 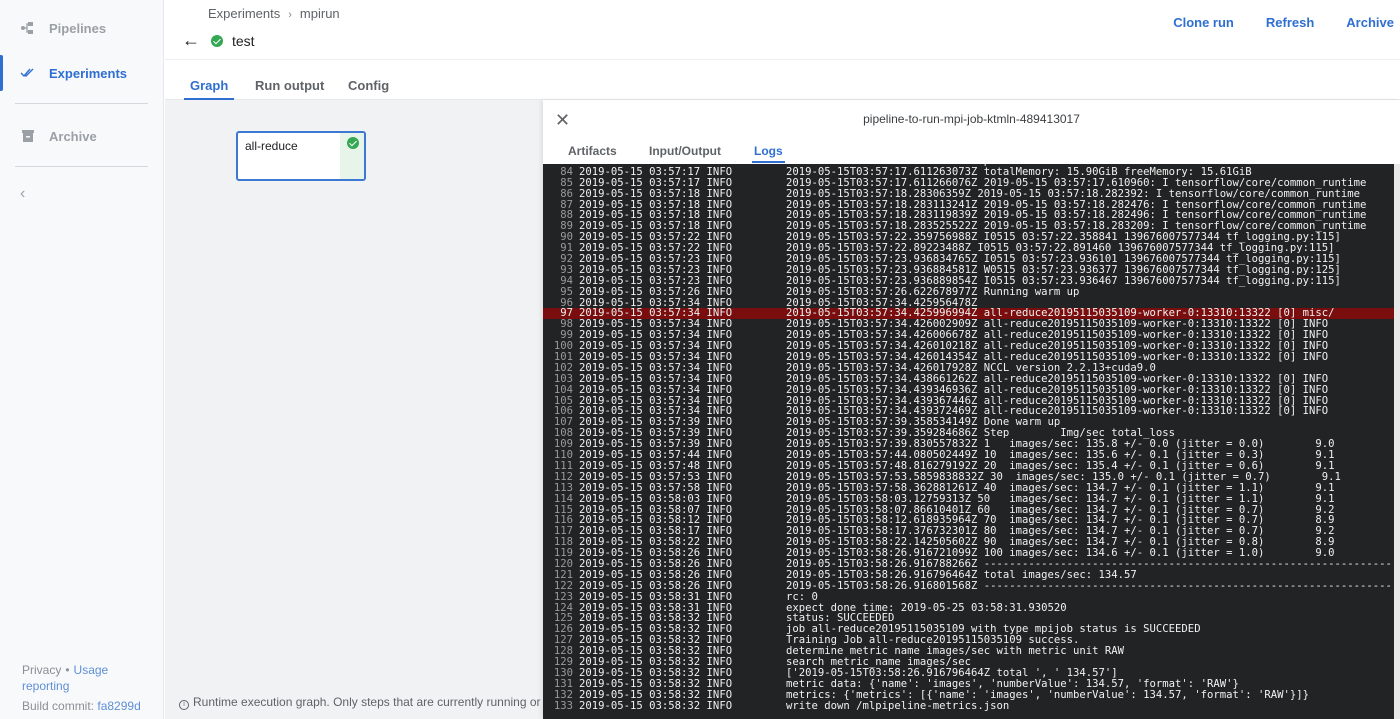 I want to click on sidebar-item-archive: Archive, so click(x=82, y=136).